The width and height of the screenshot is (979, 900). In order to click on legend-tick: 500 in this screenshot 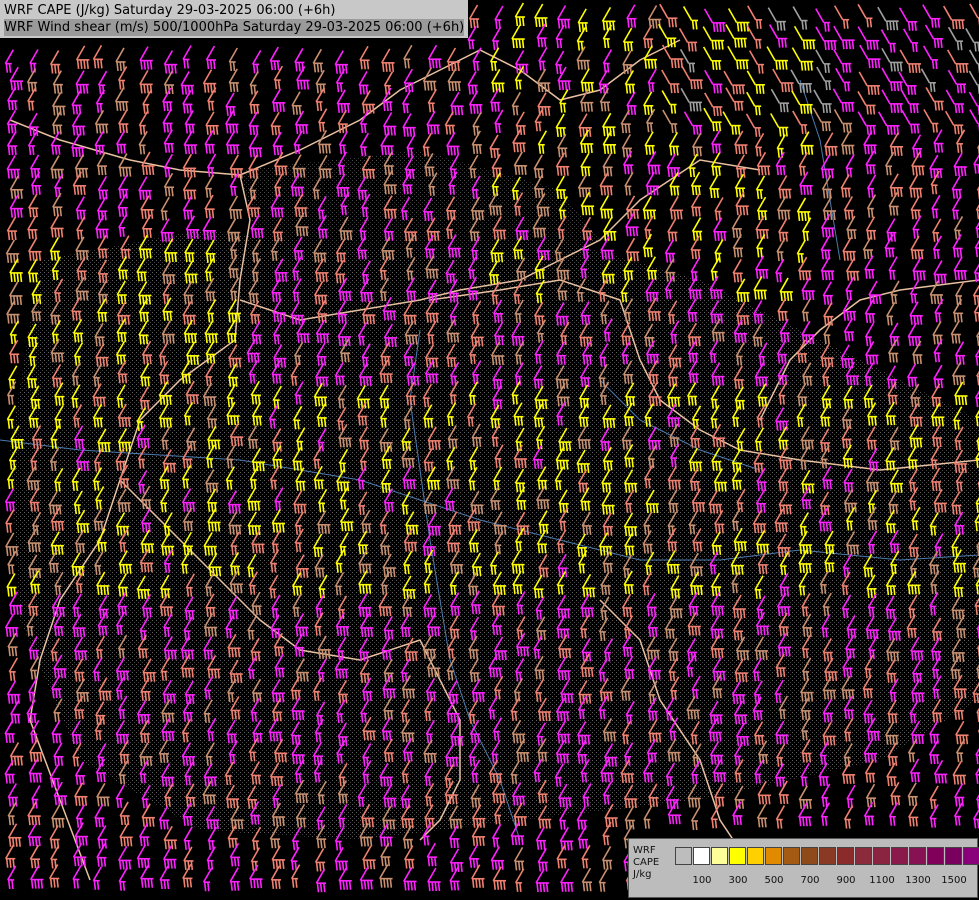, I will do `click(774, 880)`.